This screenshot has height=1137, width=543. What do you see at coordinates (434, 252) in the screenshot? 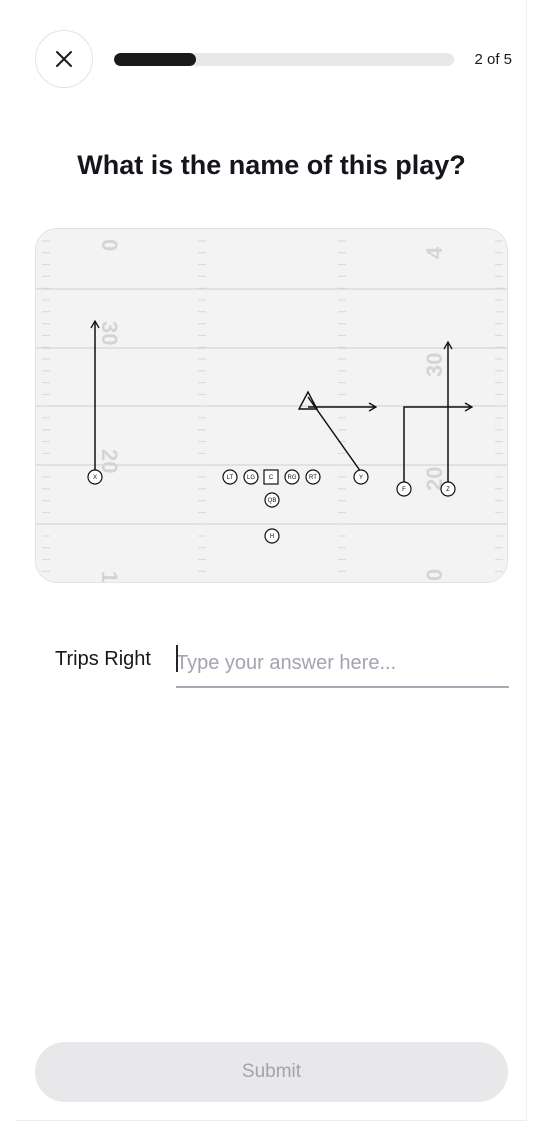
I see `yard-number: 4` at bounding box center [434, 252].